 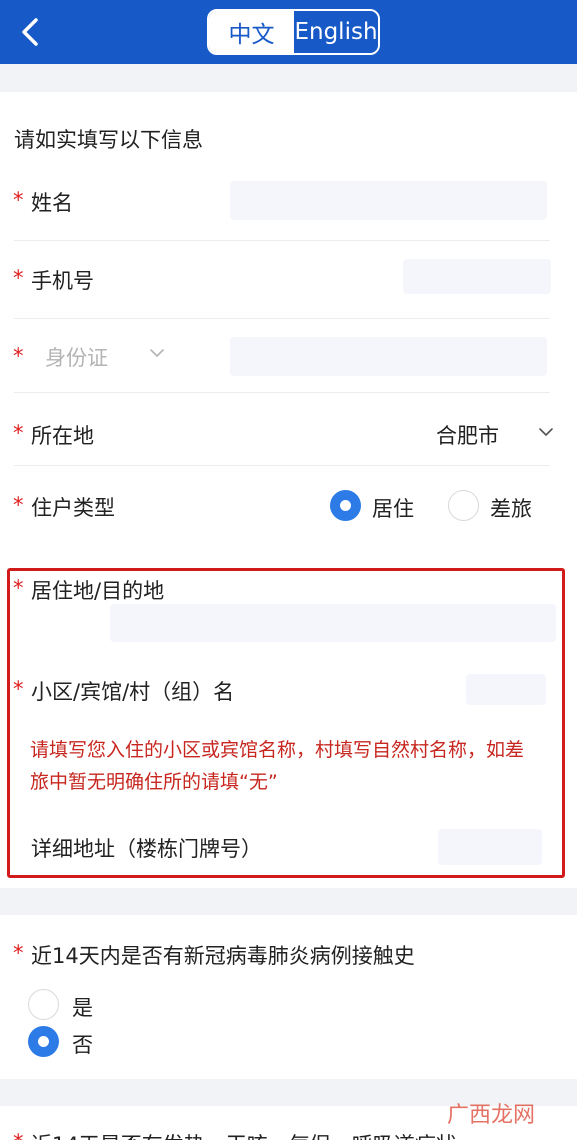 I want to click on phone-label: 手机号, so click(x=62, y=281).